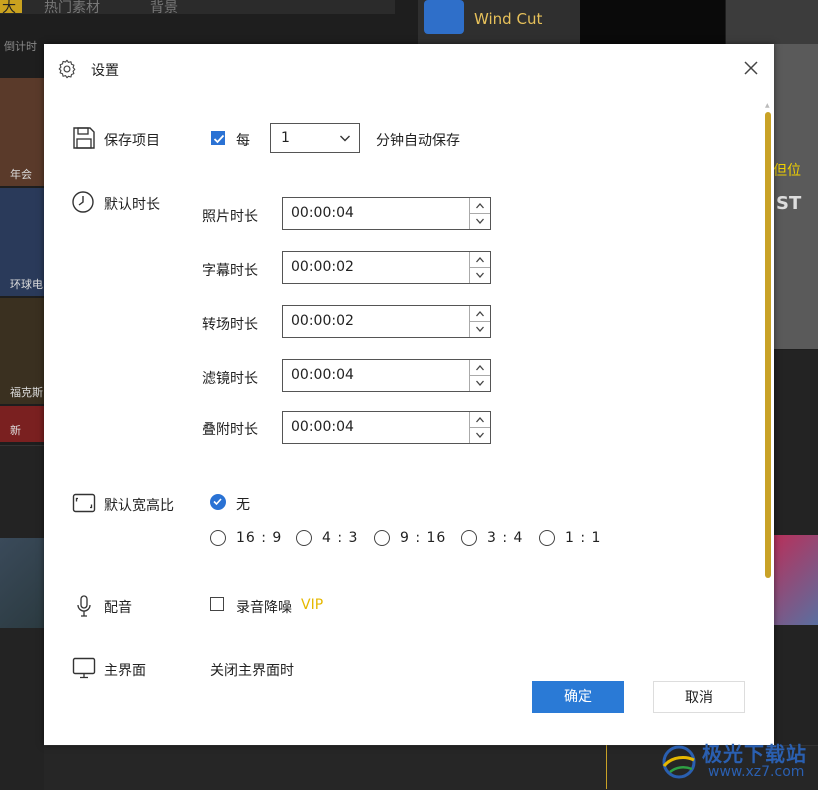 This screenshot has height=790, width=818. I want to click on bg-tab-1: 热门素材, so click(72, 8).